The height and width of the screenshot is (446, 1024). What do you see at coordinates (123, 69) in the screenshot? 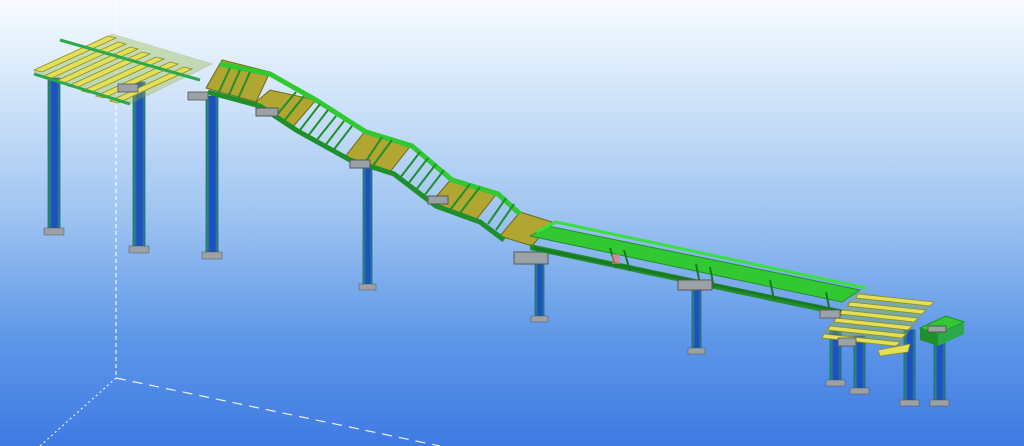
I see `left-platform` at bounding box center [123, 69].